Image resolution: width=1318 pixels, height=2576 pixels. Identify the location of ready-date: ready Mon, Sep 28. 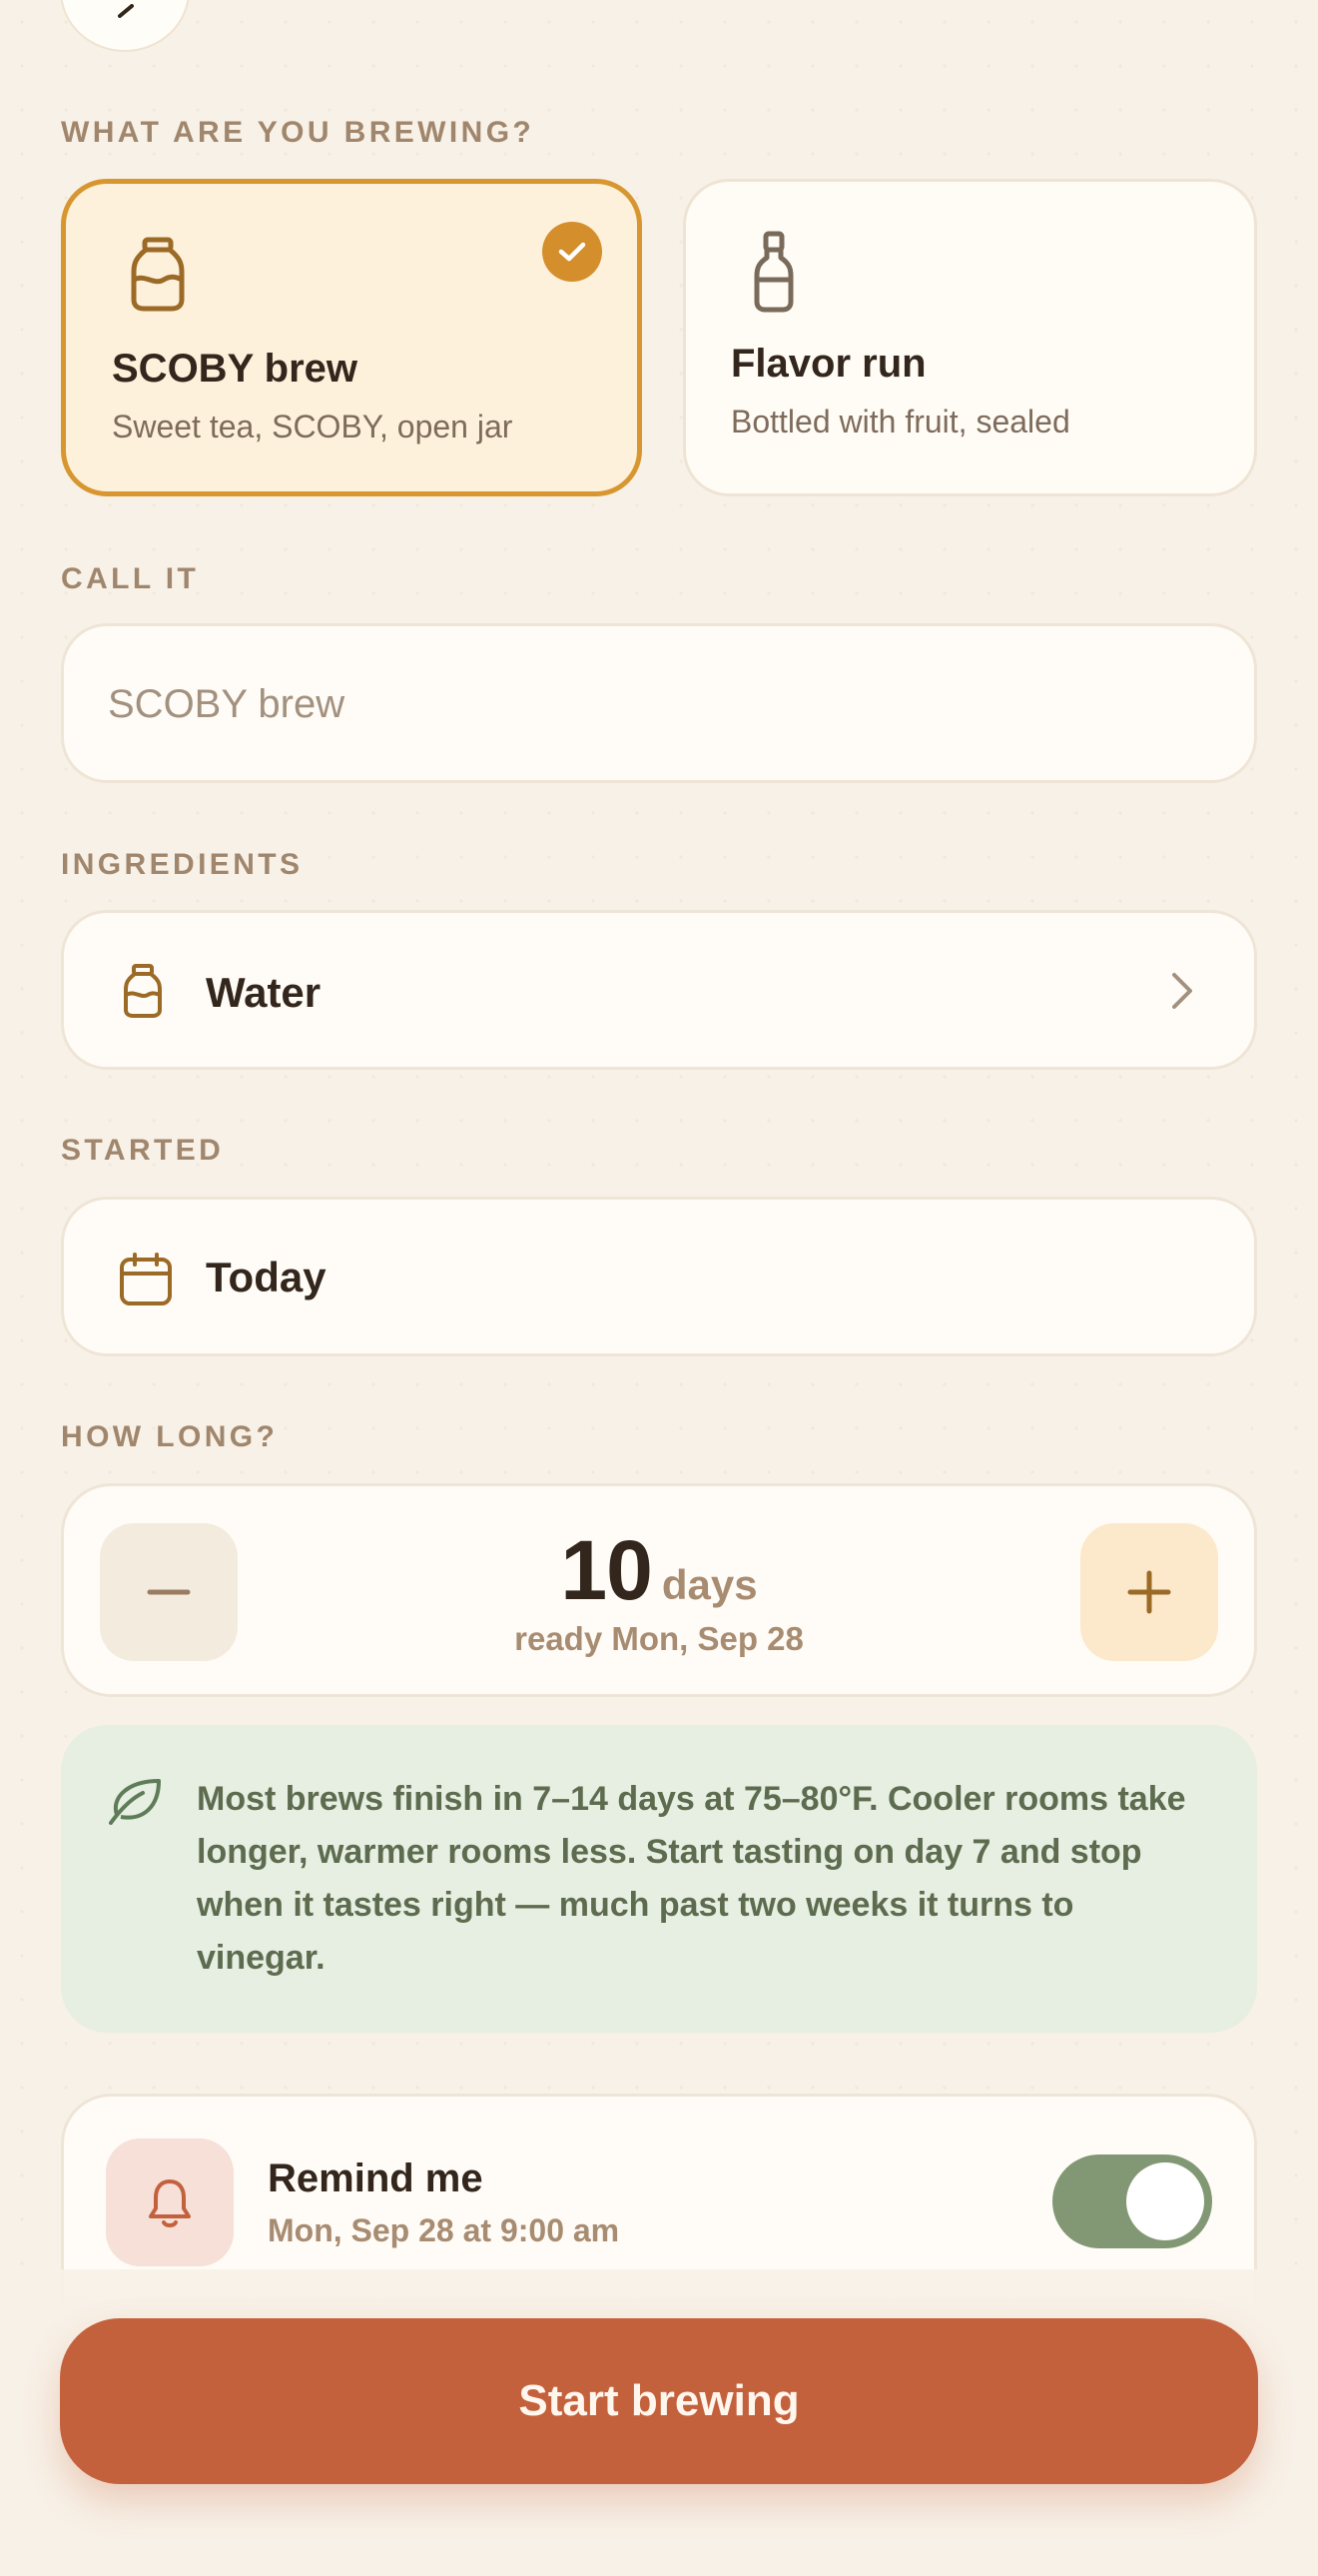
(659, 1639).